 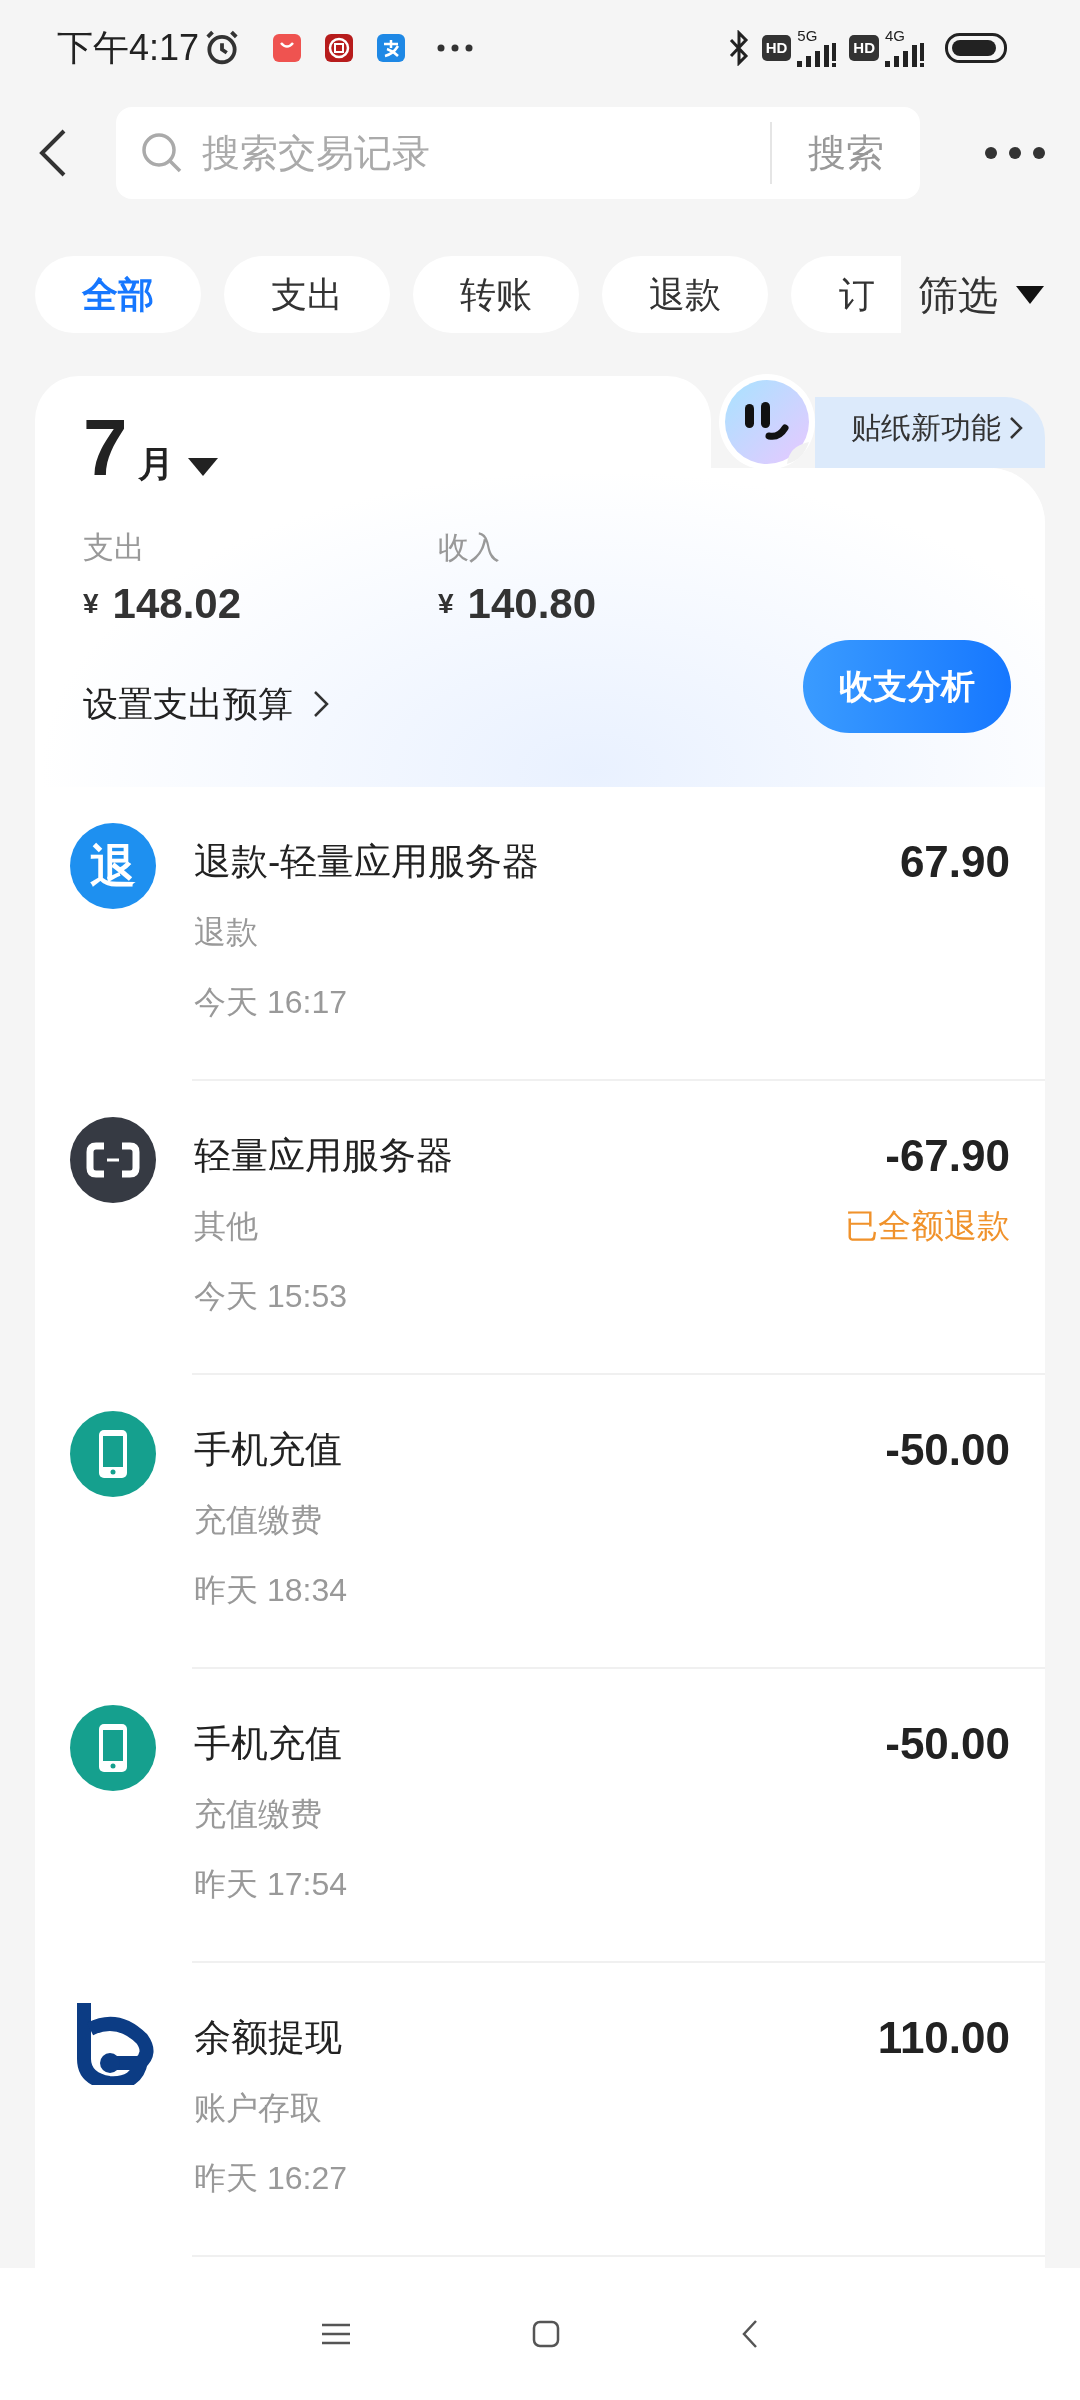 What do you see at coordinates (469, 548) in the screenshot?
I see `total-label: 收入` at bounding box center [469, 548].